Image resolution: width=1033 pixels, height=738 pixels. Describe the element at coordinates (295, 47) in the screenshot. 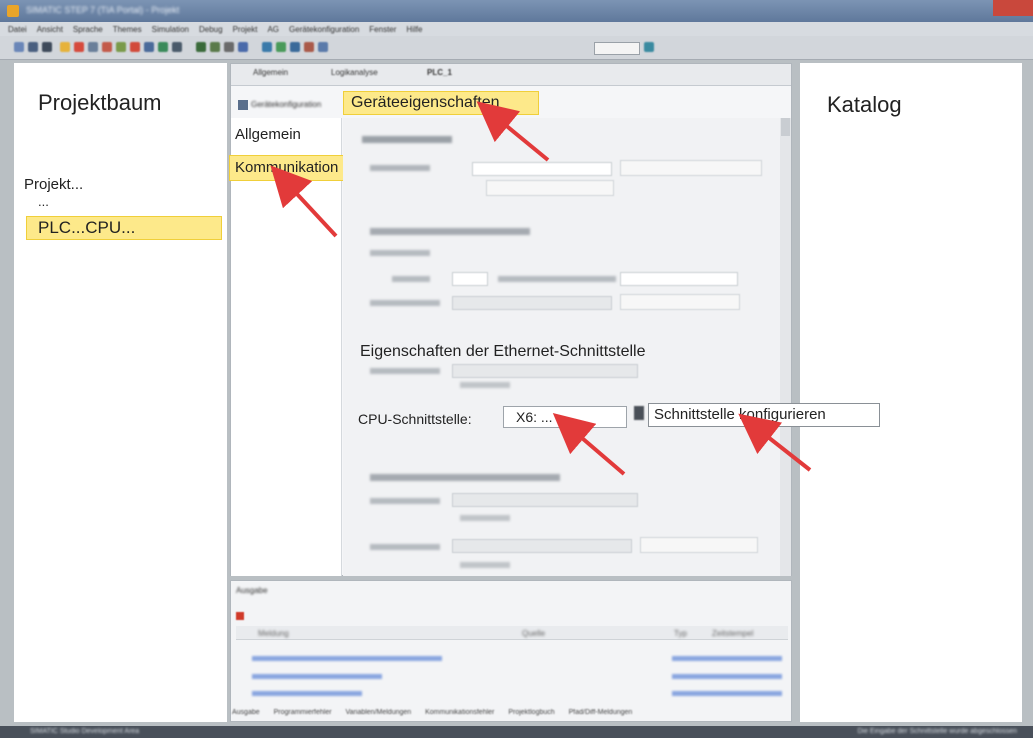

I see `split-h-icon` at that location.